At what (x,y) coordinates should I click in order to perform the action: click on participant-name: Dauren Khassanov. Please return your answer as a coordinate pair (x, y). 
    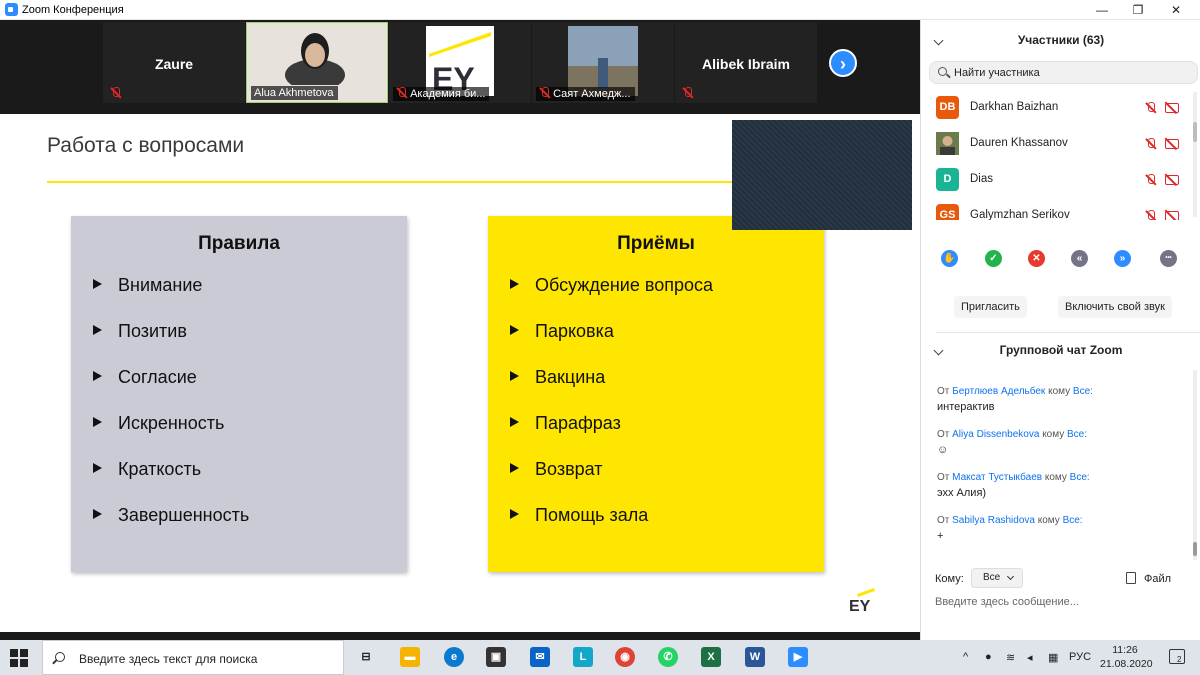
    Looking at the image, I should click on (1019, 143).